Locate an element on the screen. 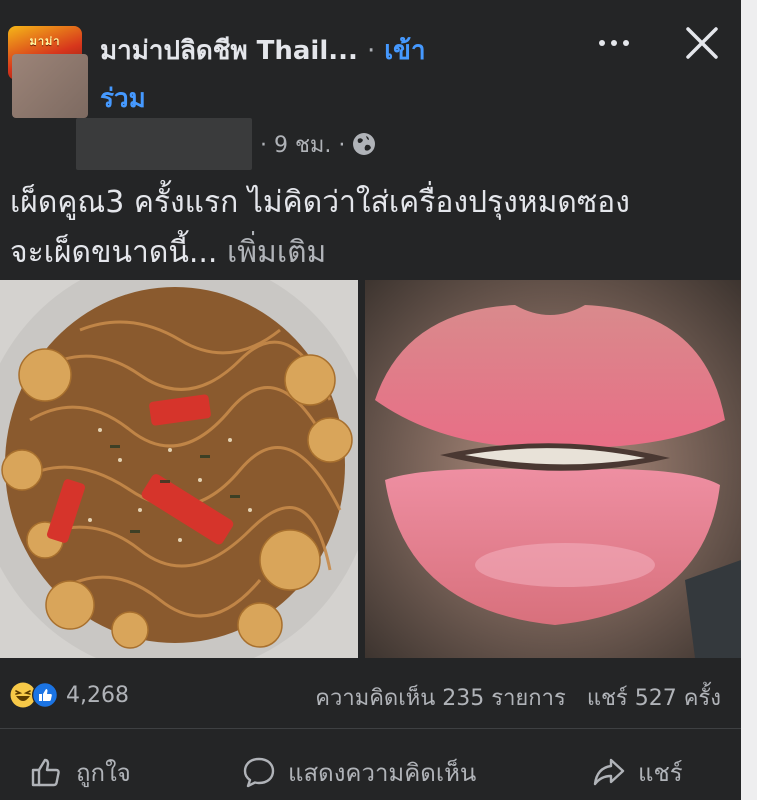 This screenshot has width=757, height=800. like-button: ถูกใจ is located at coordinates (80, 772).